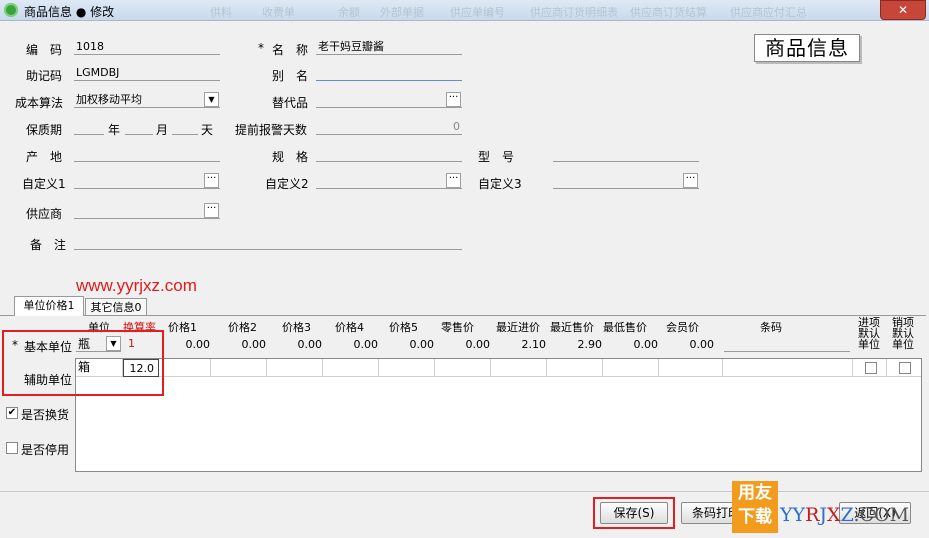 This screenshot has width=929, height=538. I want to click on exchange-label: 是否换货, so click(45, 415).